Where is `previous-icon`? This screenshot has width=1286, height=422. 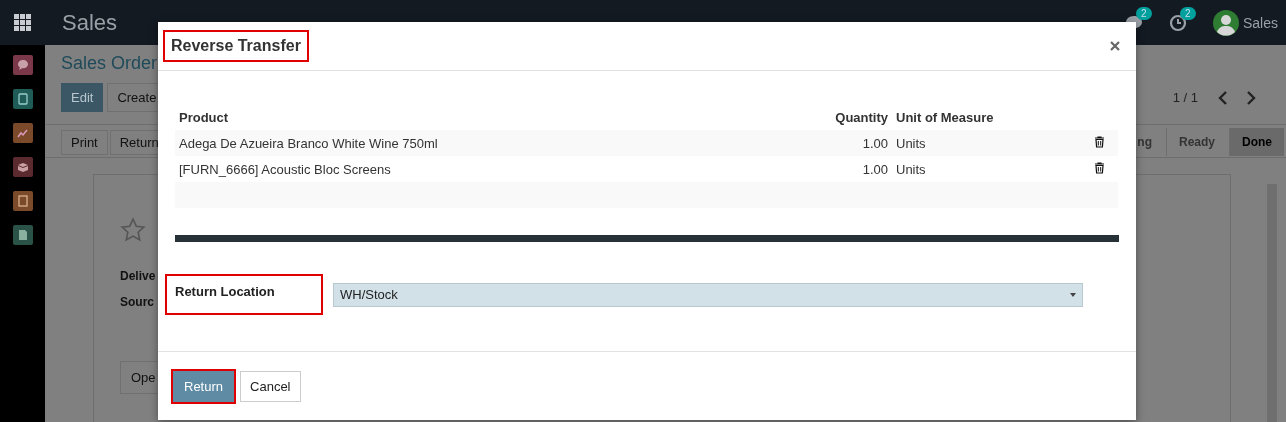
previous-icon is located at coordinates (1223, 97).